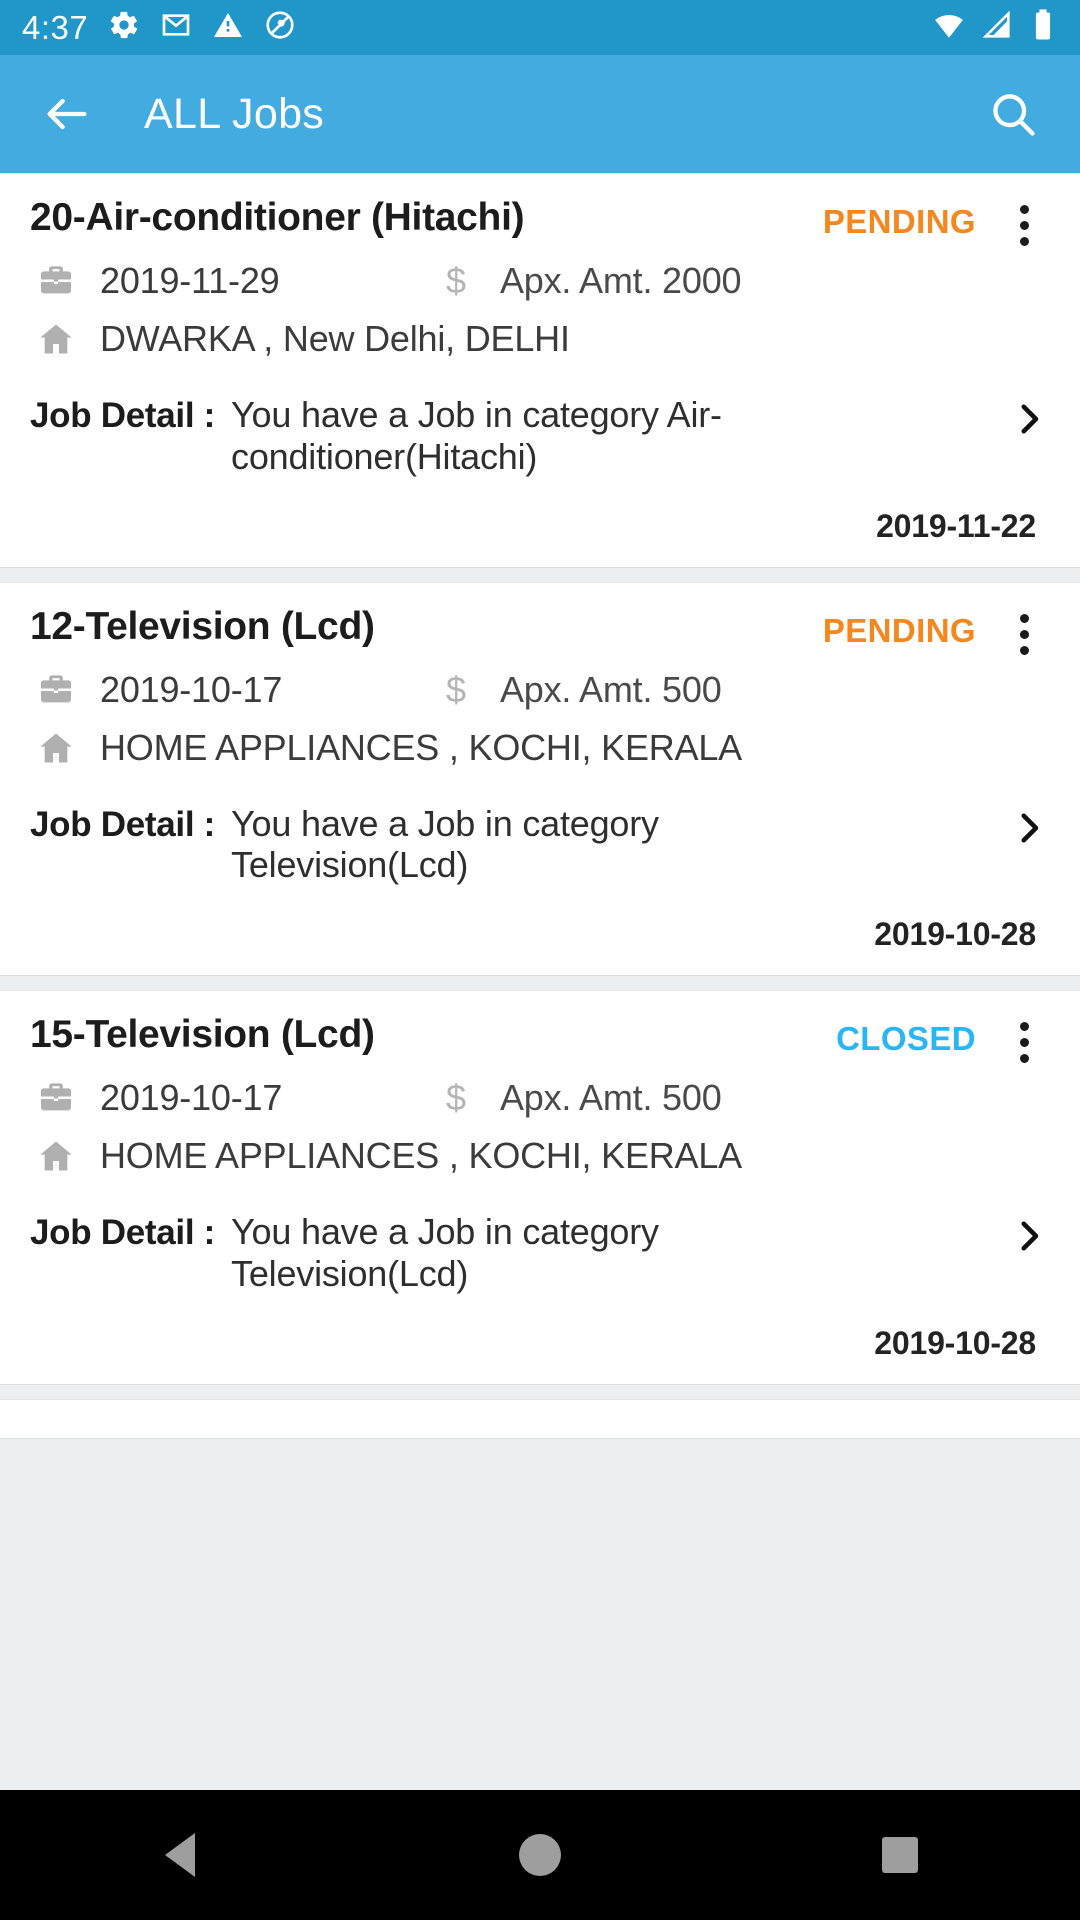 Image resolution: width=1080 pixels, height=1920 pixels. What do you see at coordinates (1013, 114) in the screenshot?
I see `search-icon` at bounding box center [1013, 114].